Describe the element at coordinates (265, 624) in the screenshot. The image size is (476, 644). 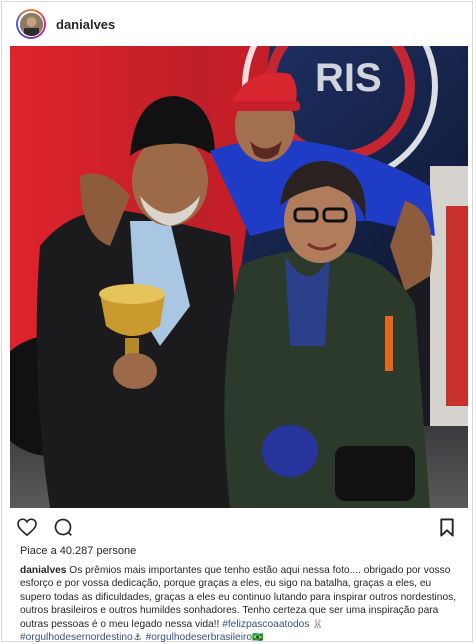
I see `hashtag-felizpascoaatodos: #felizpascoaatodos` at that location.